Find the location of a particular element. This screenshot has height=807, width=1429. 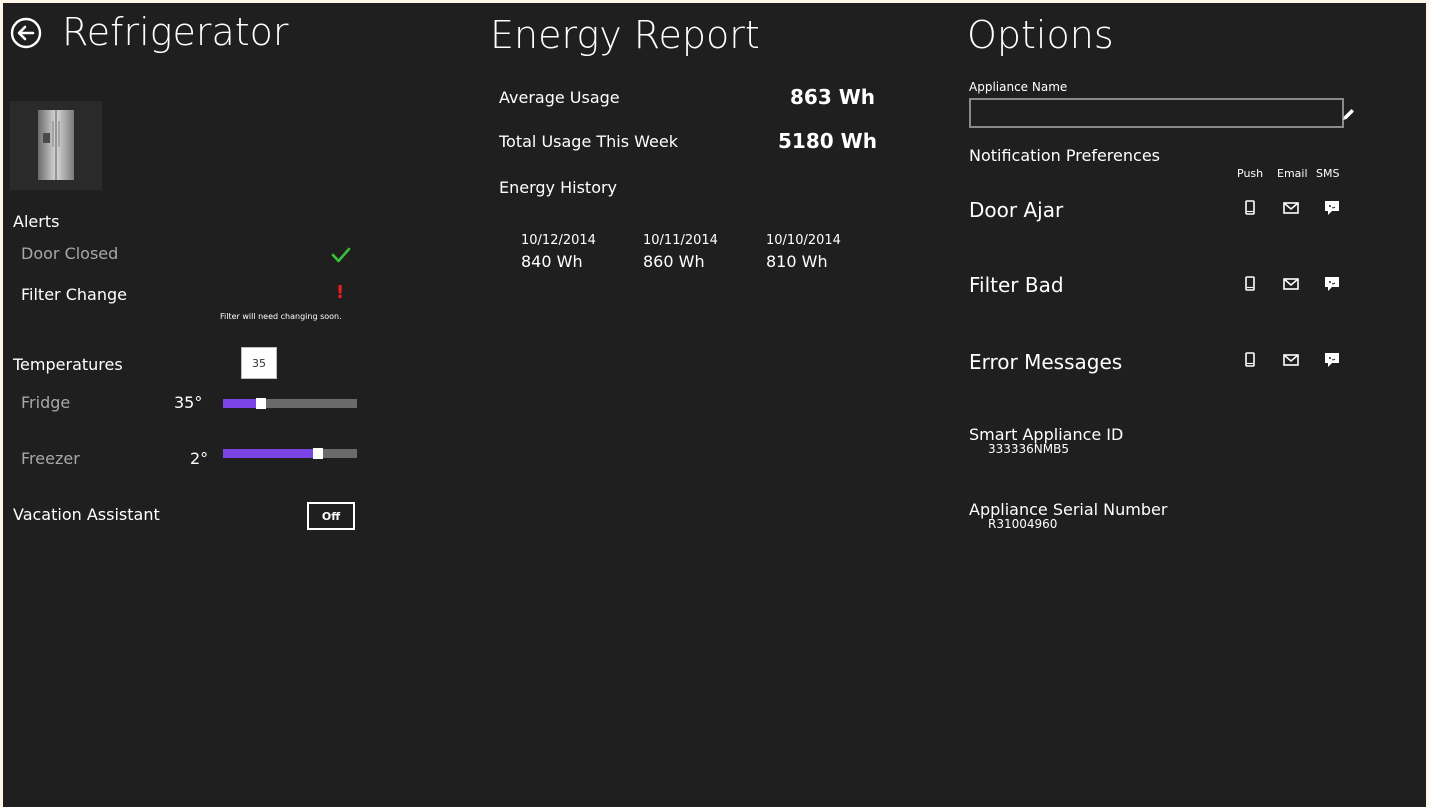

check-icon is located at coordinates (341, 255).